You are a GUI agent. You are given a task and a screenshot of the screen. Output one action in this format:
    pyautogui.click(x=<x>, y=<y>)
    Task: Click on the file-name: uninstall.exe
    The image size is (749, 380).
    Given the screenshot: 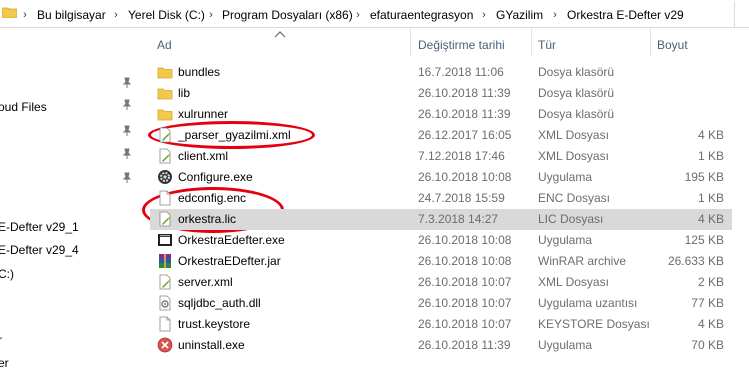 What is the action you would take?
    pyautogui.click(x=211, y=345)
    